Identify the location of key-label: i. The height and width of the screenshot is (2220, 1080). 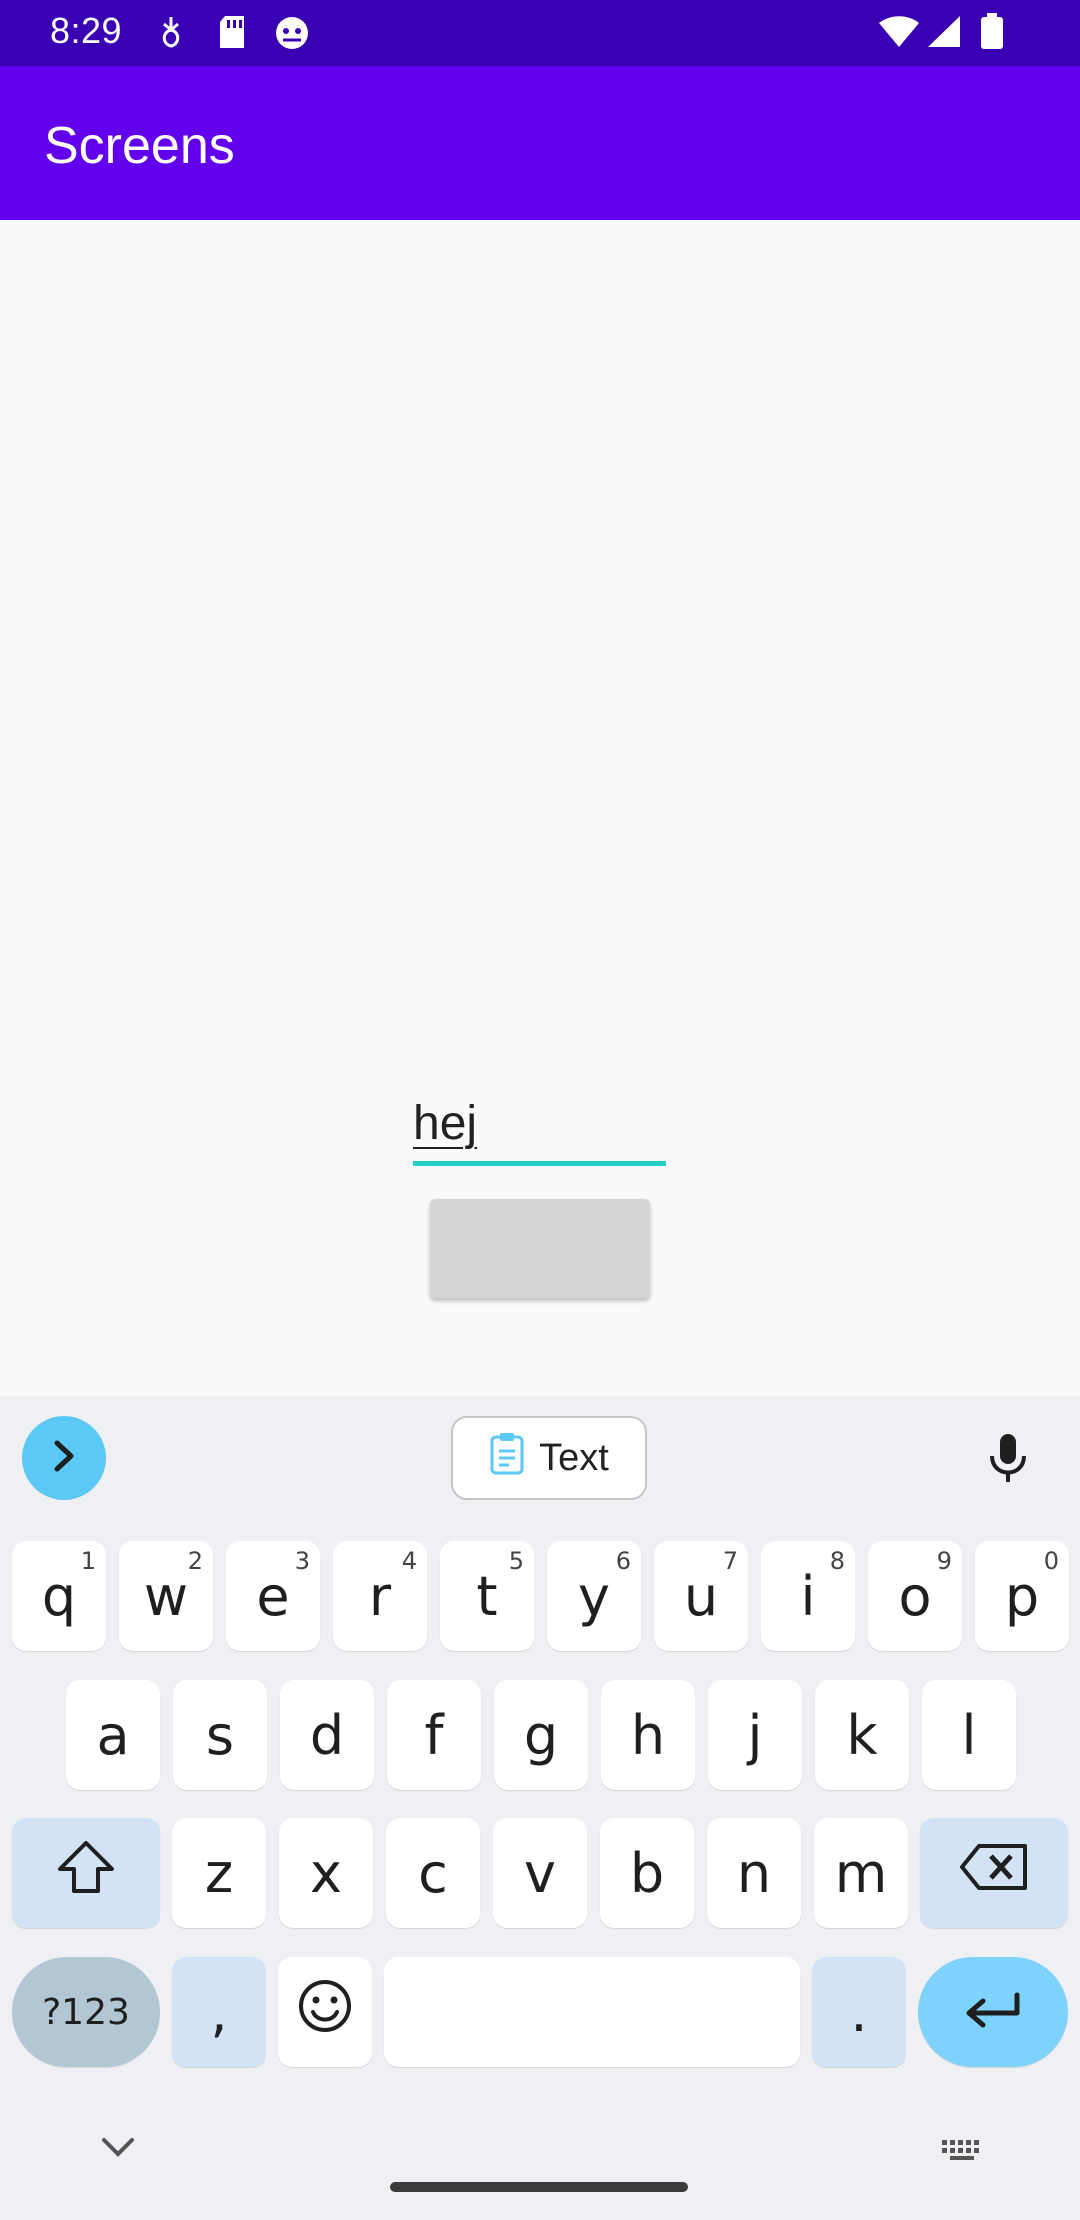
(808, 1596).